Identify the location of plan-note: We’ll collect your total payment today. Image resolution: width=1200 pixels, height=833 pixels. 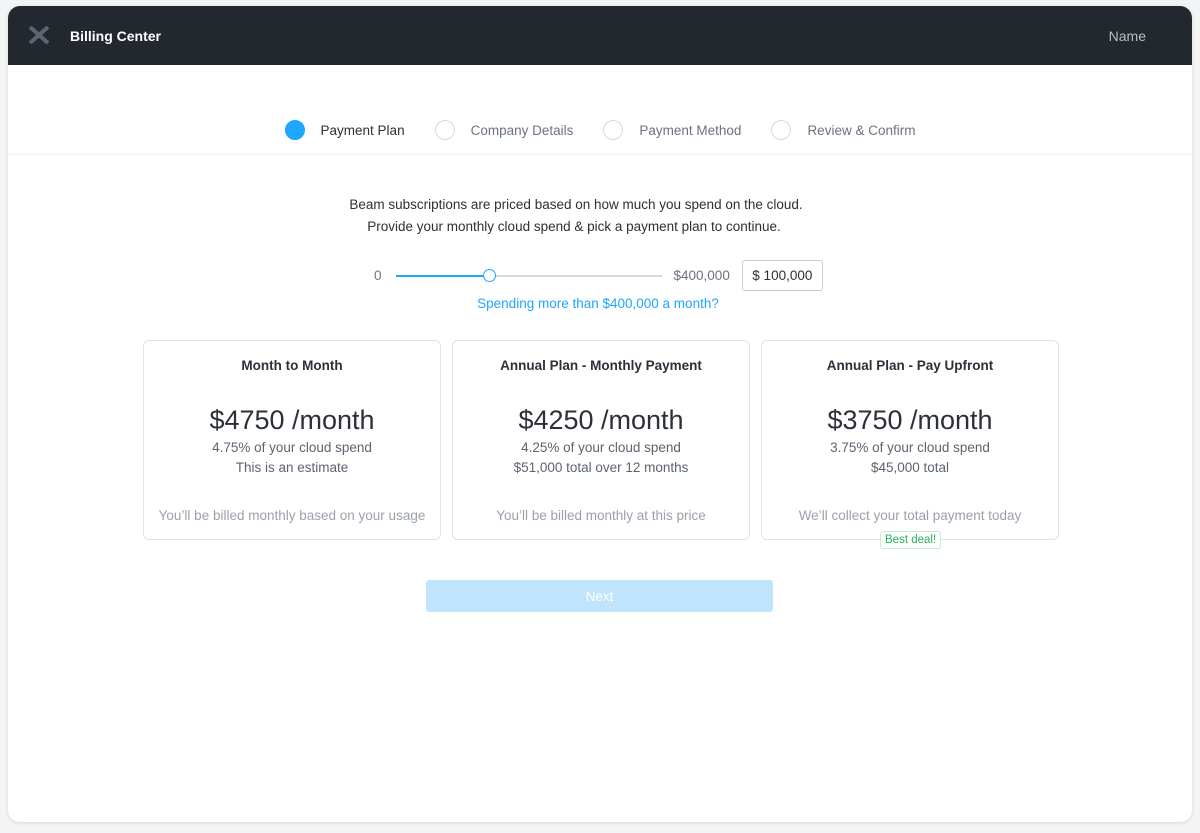
(910, 515).